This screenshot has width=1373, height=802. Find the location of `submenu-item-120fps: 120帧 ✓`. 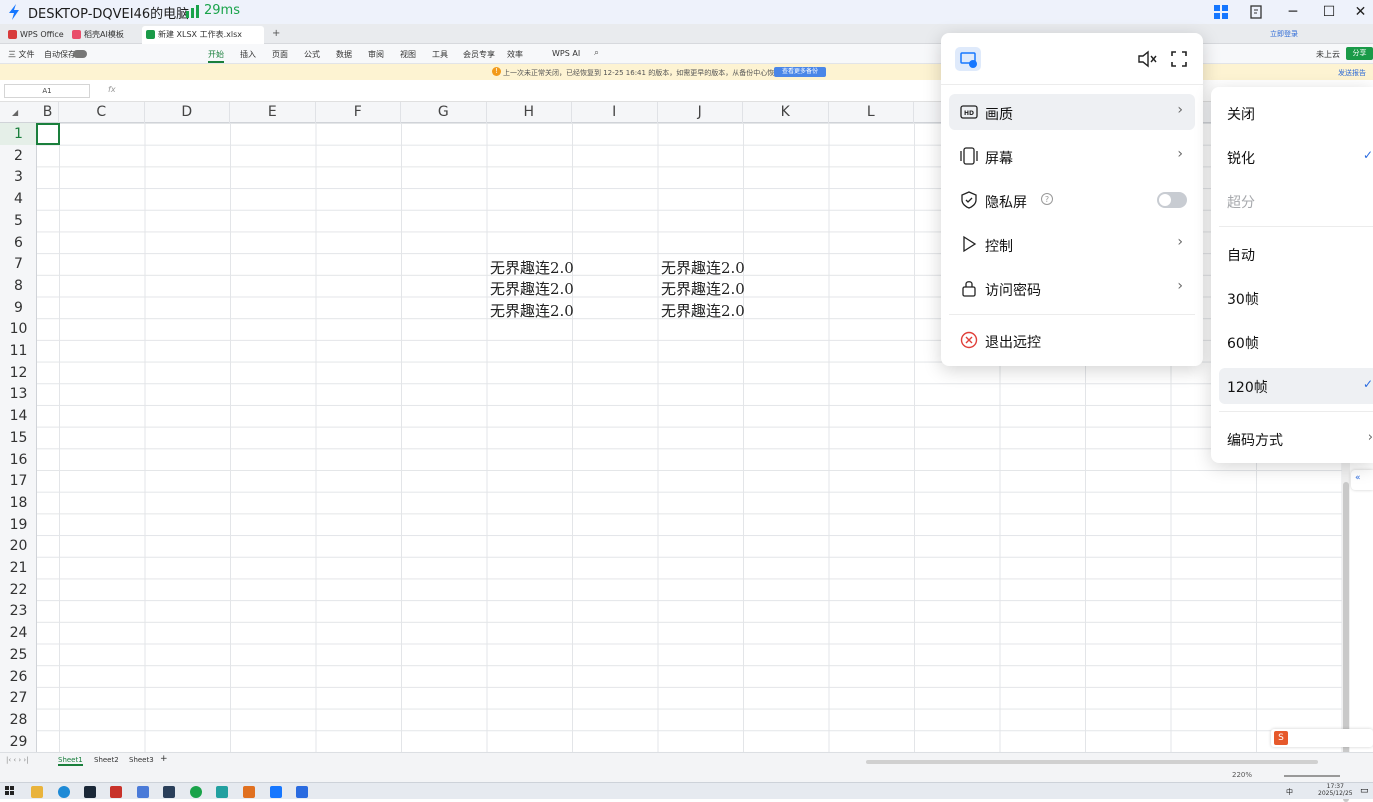

submenu-item-120fps: 120帧 ✓ is located at coordinates (1296, 386).